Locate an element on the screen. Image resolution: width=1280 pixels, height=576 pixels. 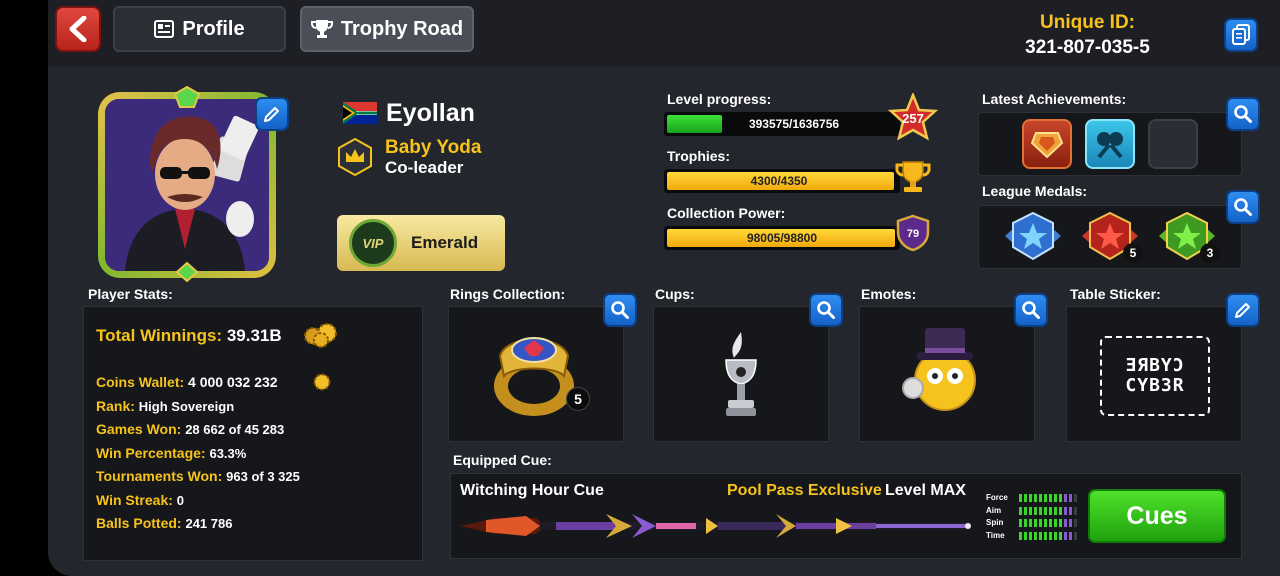
sticker-line-2: CYB3R is located at coordinates (1155, 385).